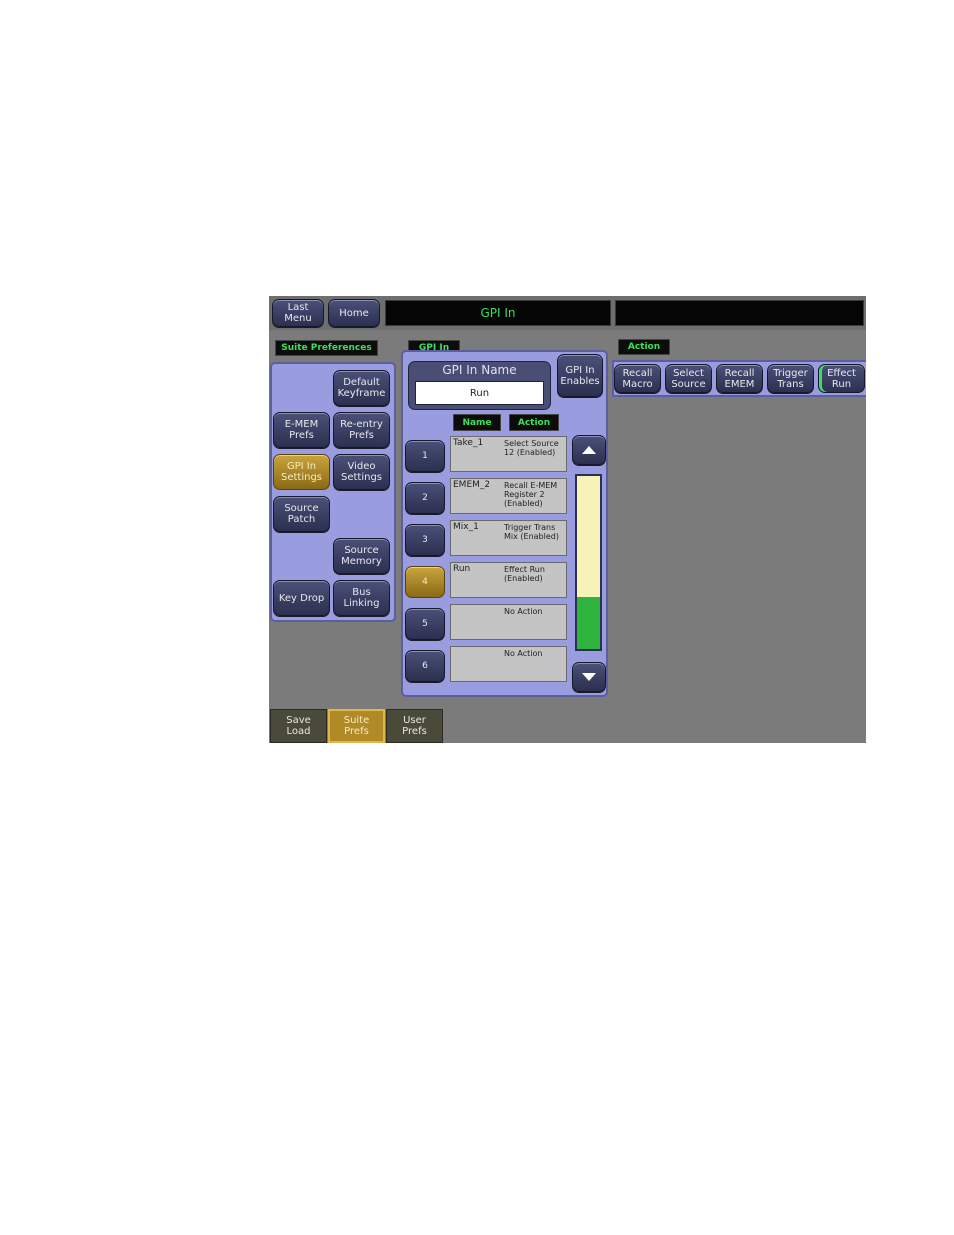 Image resolution: width=954 pixels, height=1235 pixels. I want to click on bottom-tab: Save Load, so click(298, 726).